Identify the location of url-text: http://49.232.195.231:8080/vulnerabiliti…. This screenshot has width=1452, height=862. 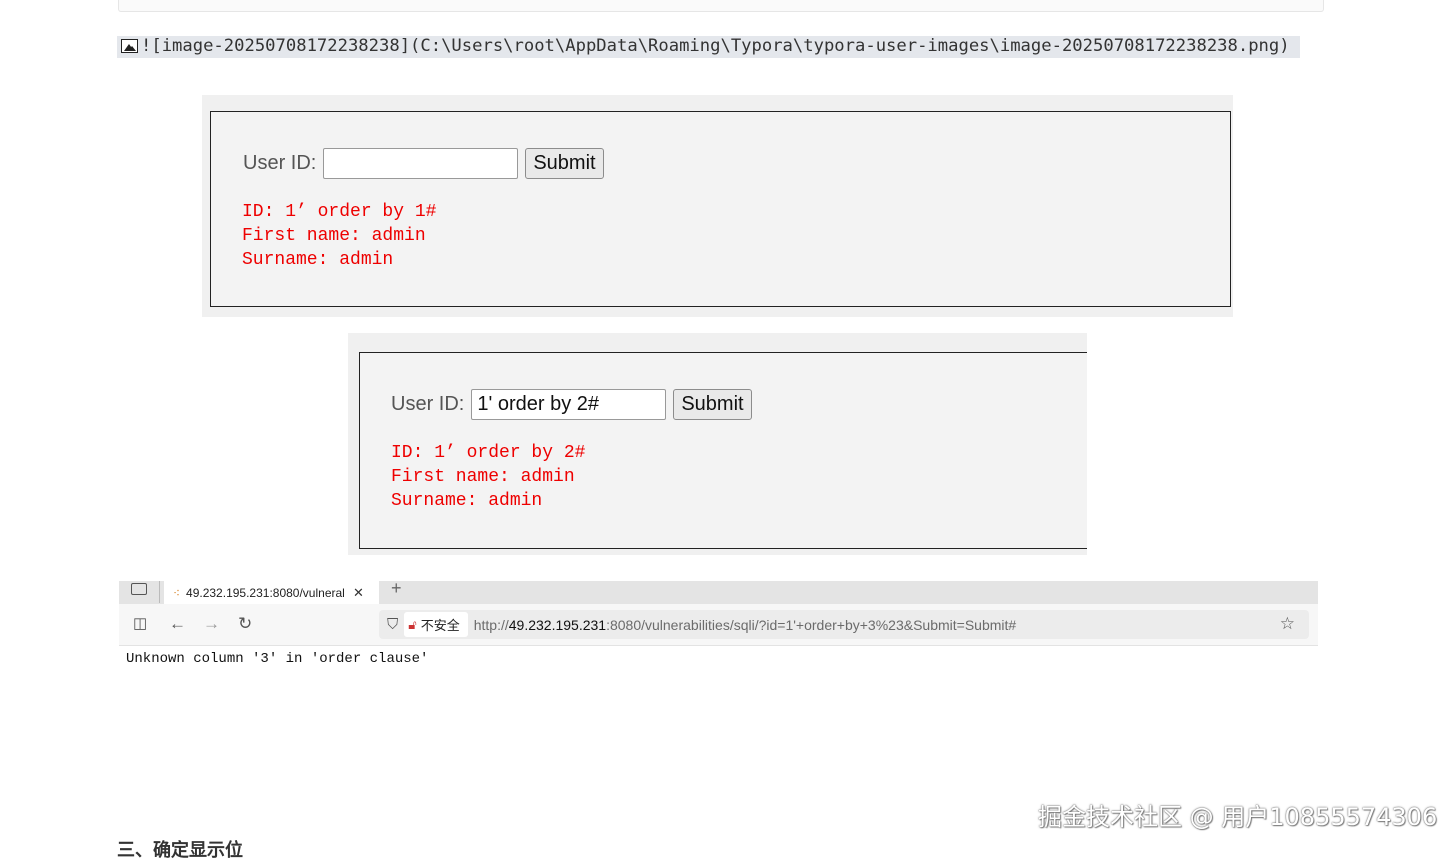
(745, 625).